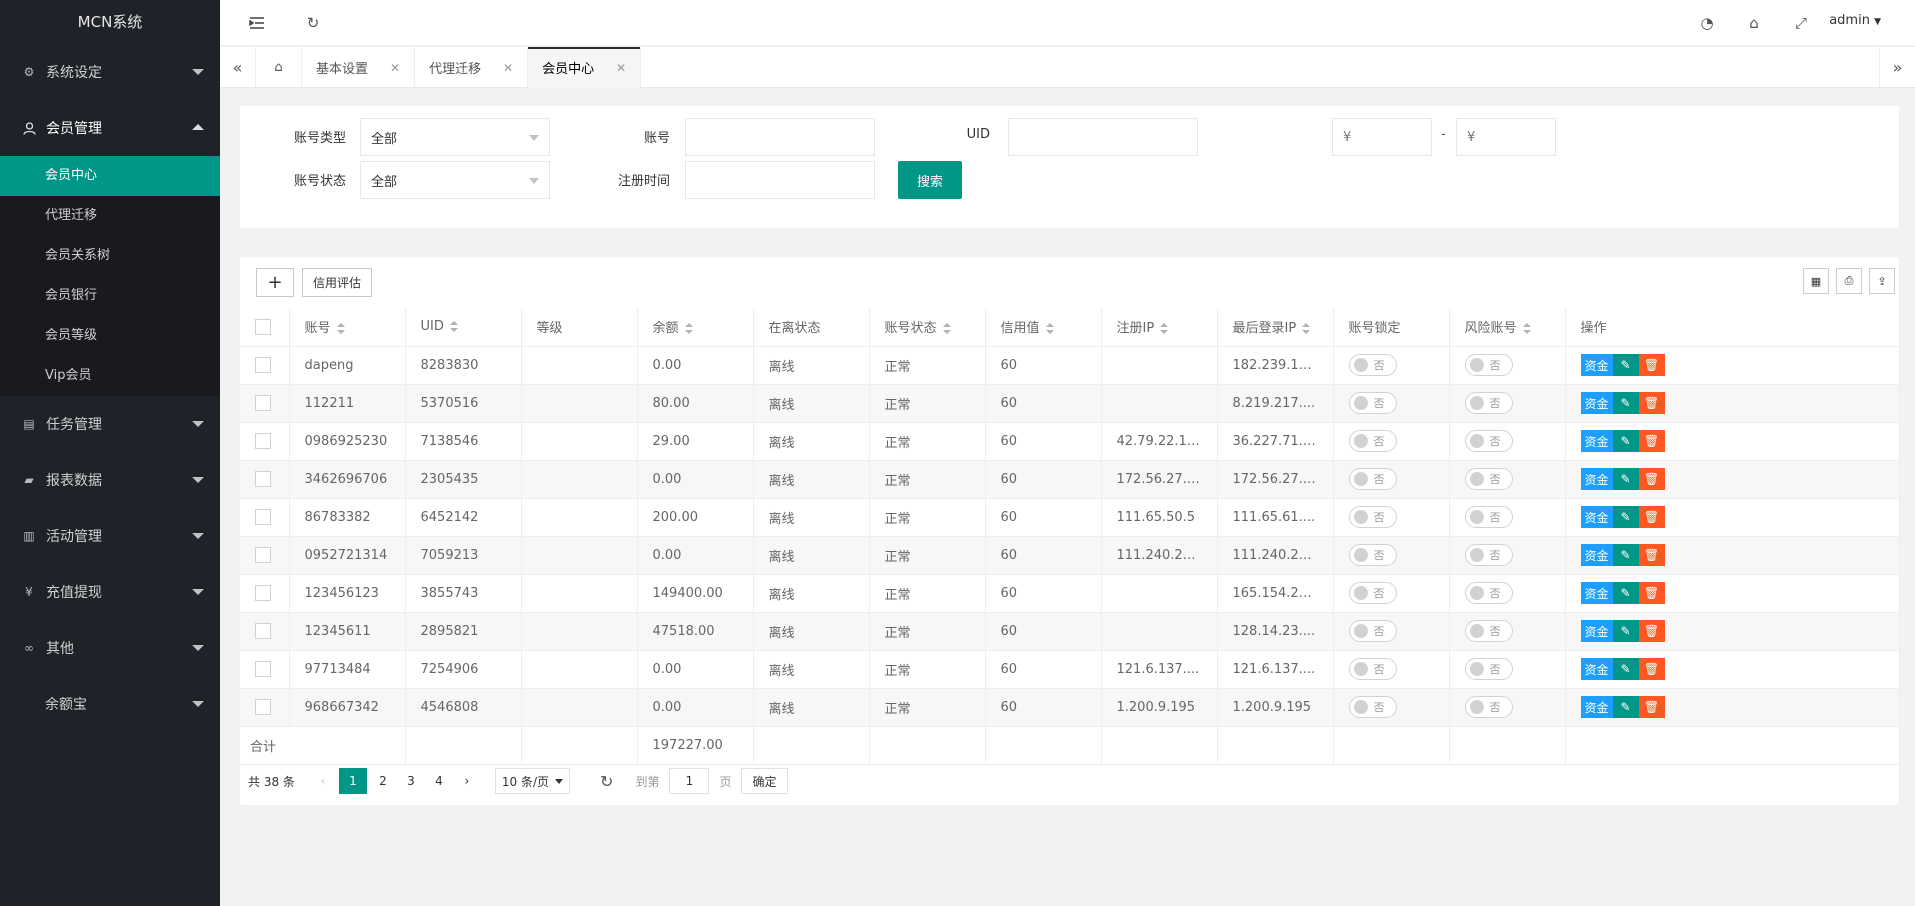 This screenshot has height=906, width=1915. What do you see at coordinates (110, 480) in the screenshot?
I see `sidebar-group-reports: ▰ 报表数据` at bounding box center [110, 480].